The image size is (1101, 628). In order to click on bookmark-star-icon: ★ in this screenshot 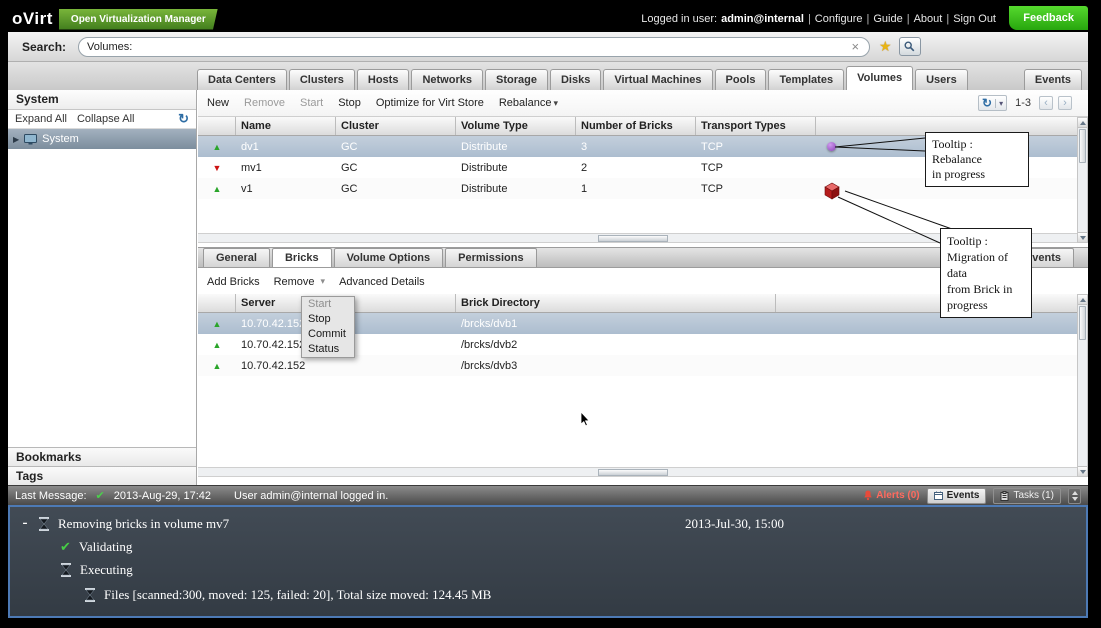, I will do `click(885, 46)`.